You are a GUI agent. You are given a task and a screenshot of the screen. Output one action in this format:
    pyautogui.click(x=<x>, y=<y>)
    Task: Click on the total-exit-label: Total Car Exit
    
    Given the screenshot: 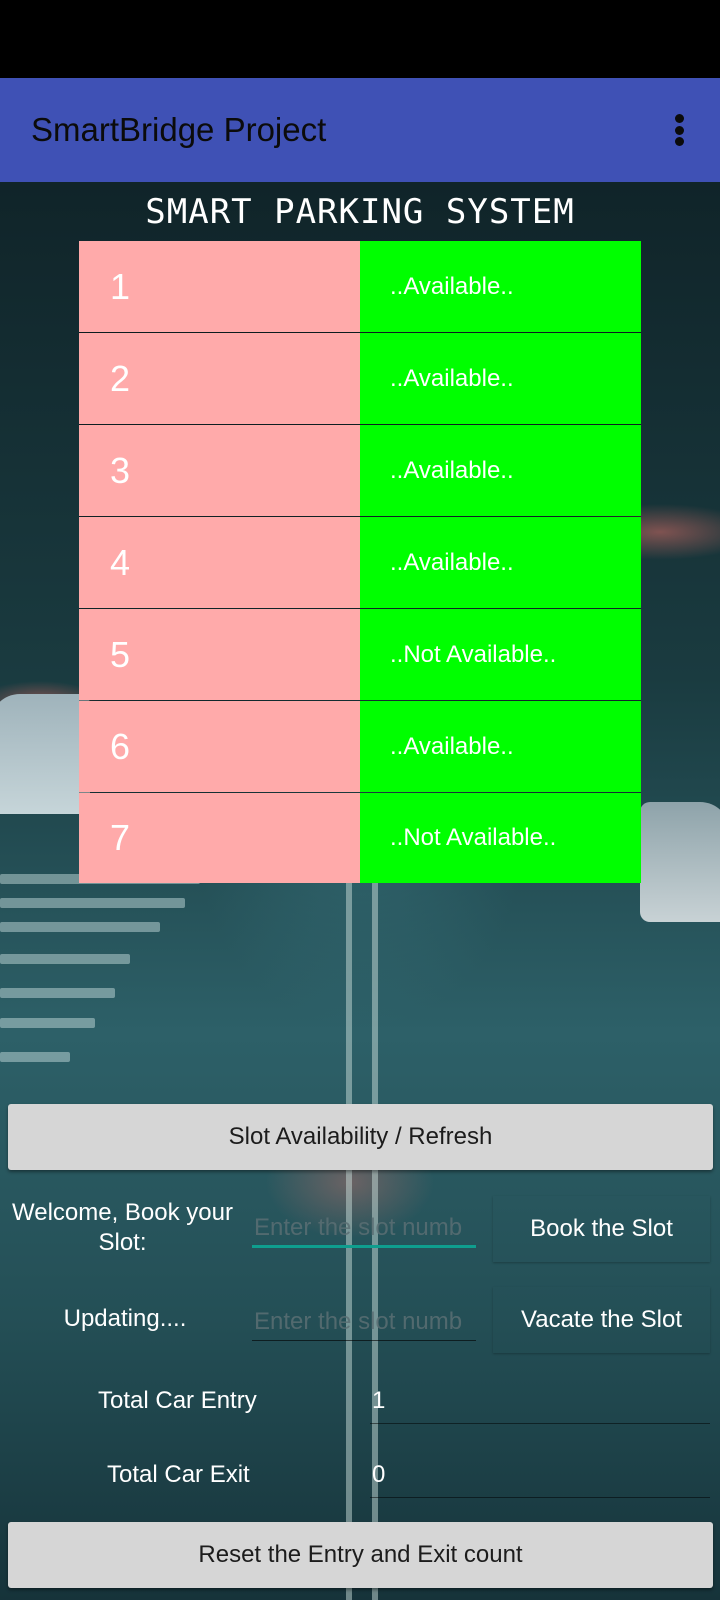 What is the action you would take?
    pyautogui.click(x=178, y=1474)
    